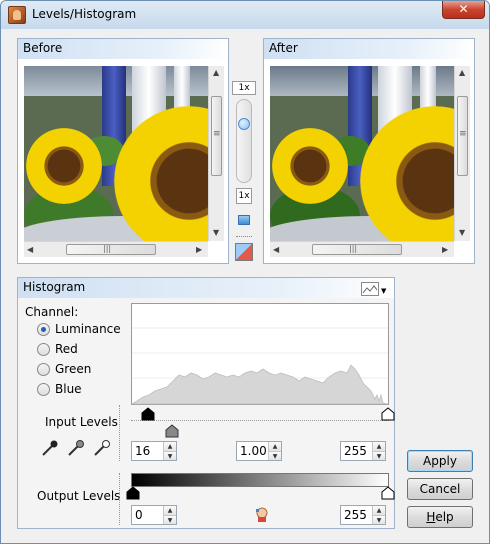 The image size is (490, 544). Describe the element at coordinates (111, 249) in the screenshot. I see `before-horizontal-thumb: |||` at that location.